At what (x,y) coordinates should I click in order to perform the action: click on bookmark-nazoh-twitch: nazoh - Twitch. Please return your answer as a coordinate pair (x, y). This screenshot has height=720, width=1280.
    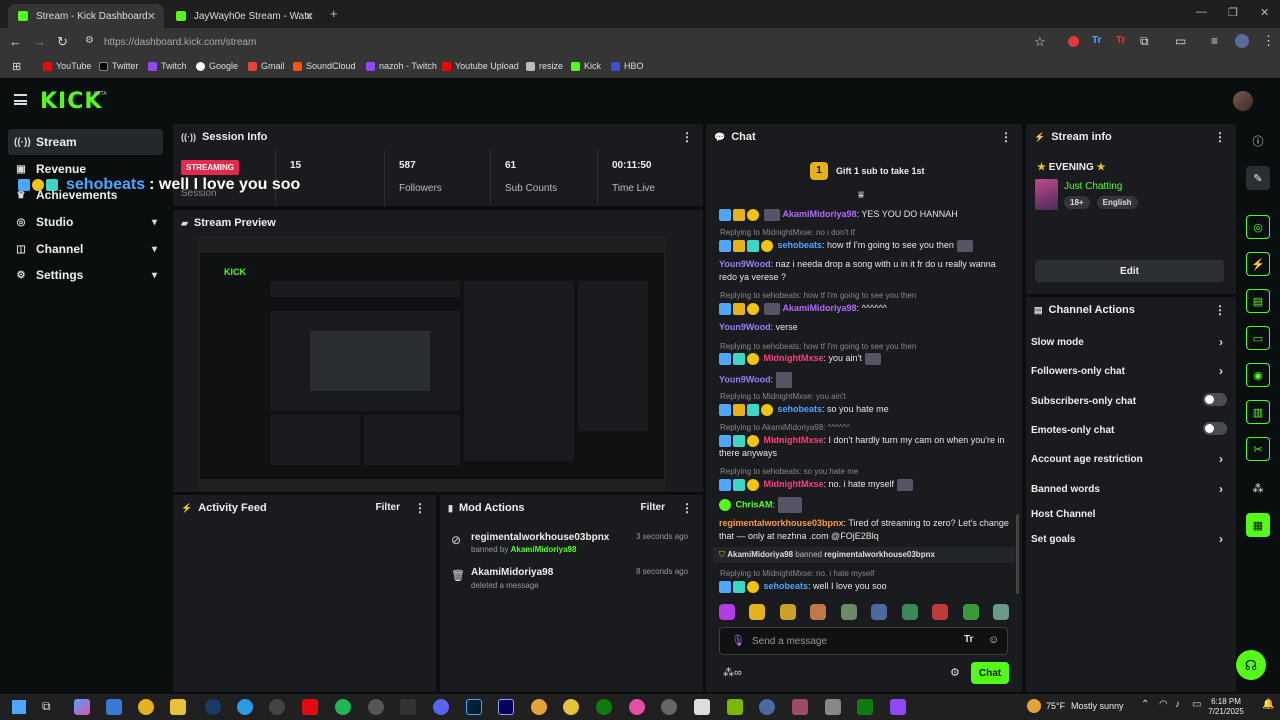
    Looking at the image, I should click on (401, 66).